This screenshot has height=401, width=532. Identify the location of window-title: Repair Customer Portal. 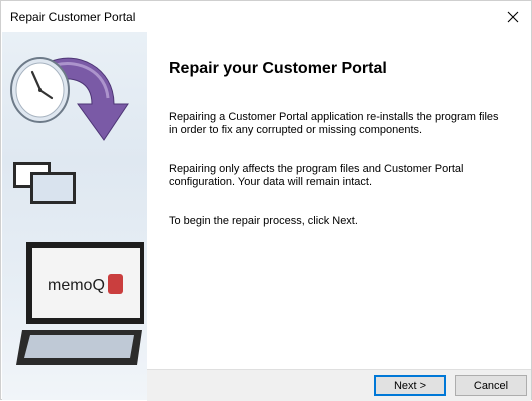
(73, 17).